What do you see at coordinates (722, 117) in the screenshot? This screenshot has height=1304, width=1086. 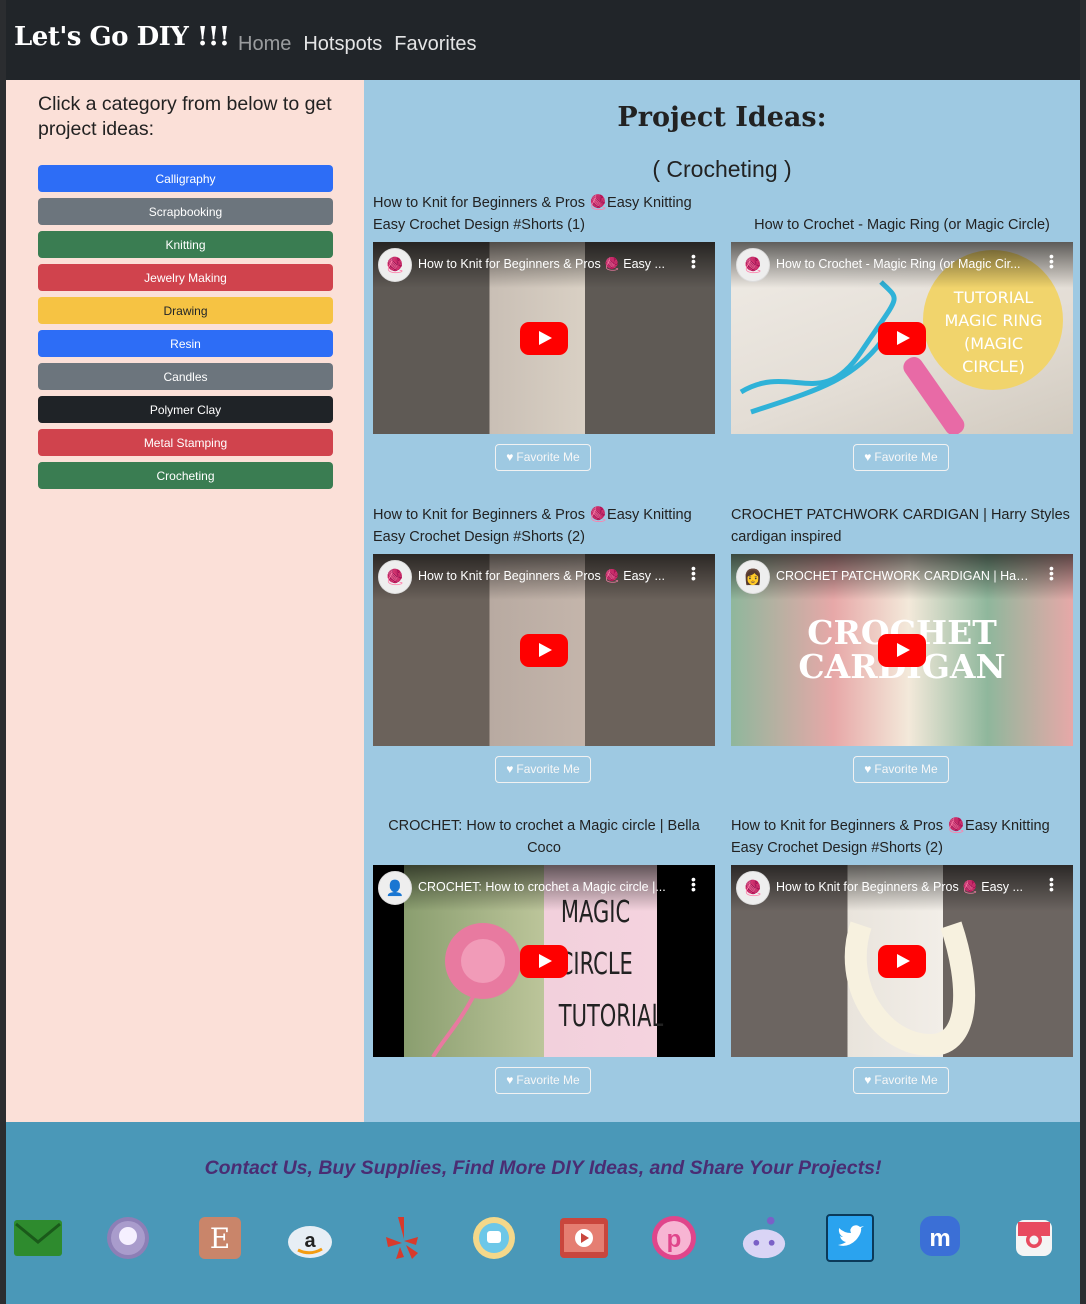 I see `page-title: Project Ideas:` at bounding box center [722, 117].